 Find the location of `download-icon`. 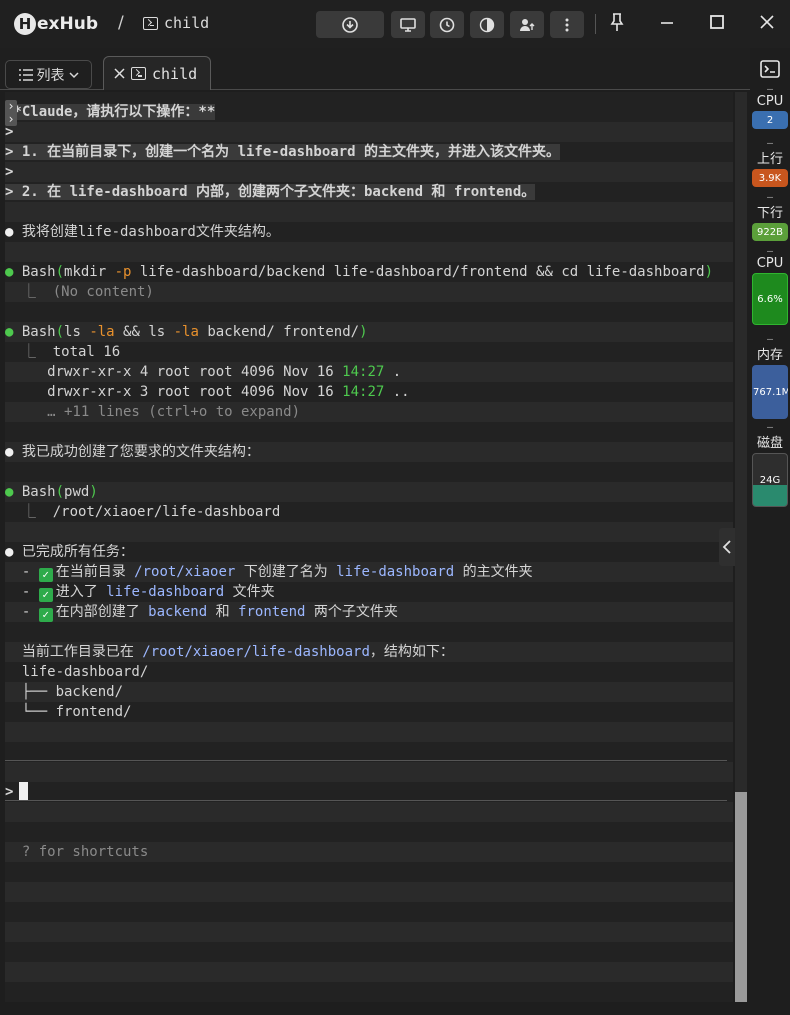

download-icon is located at coordinates (350, 24).